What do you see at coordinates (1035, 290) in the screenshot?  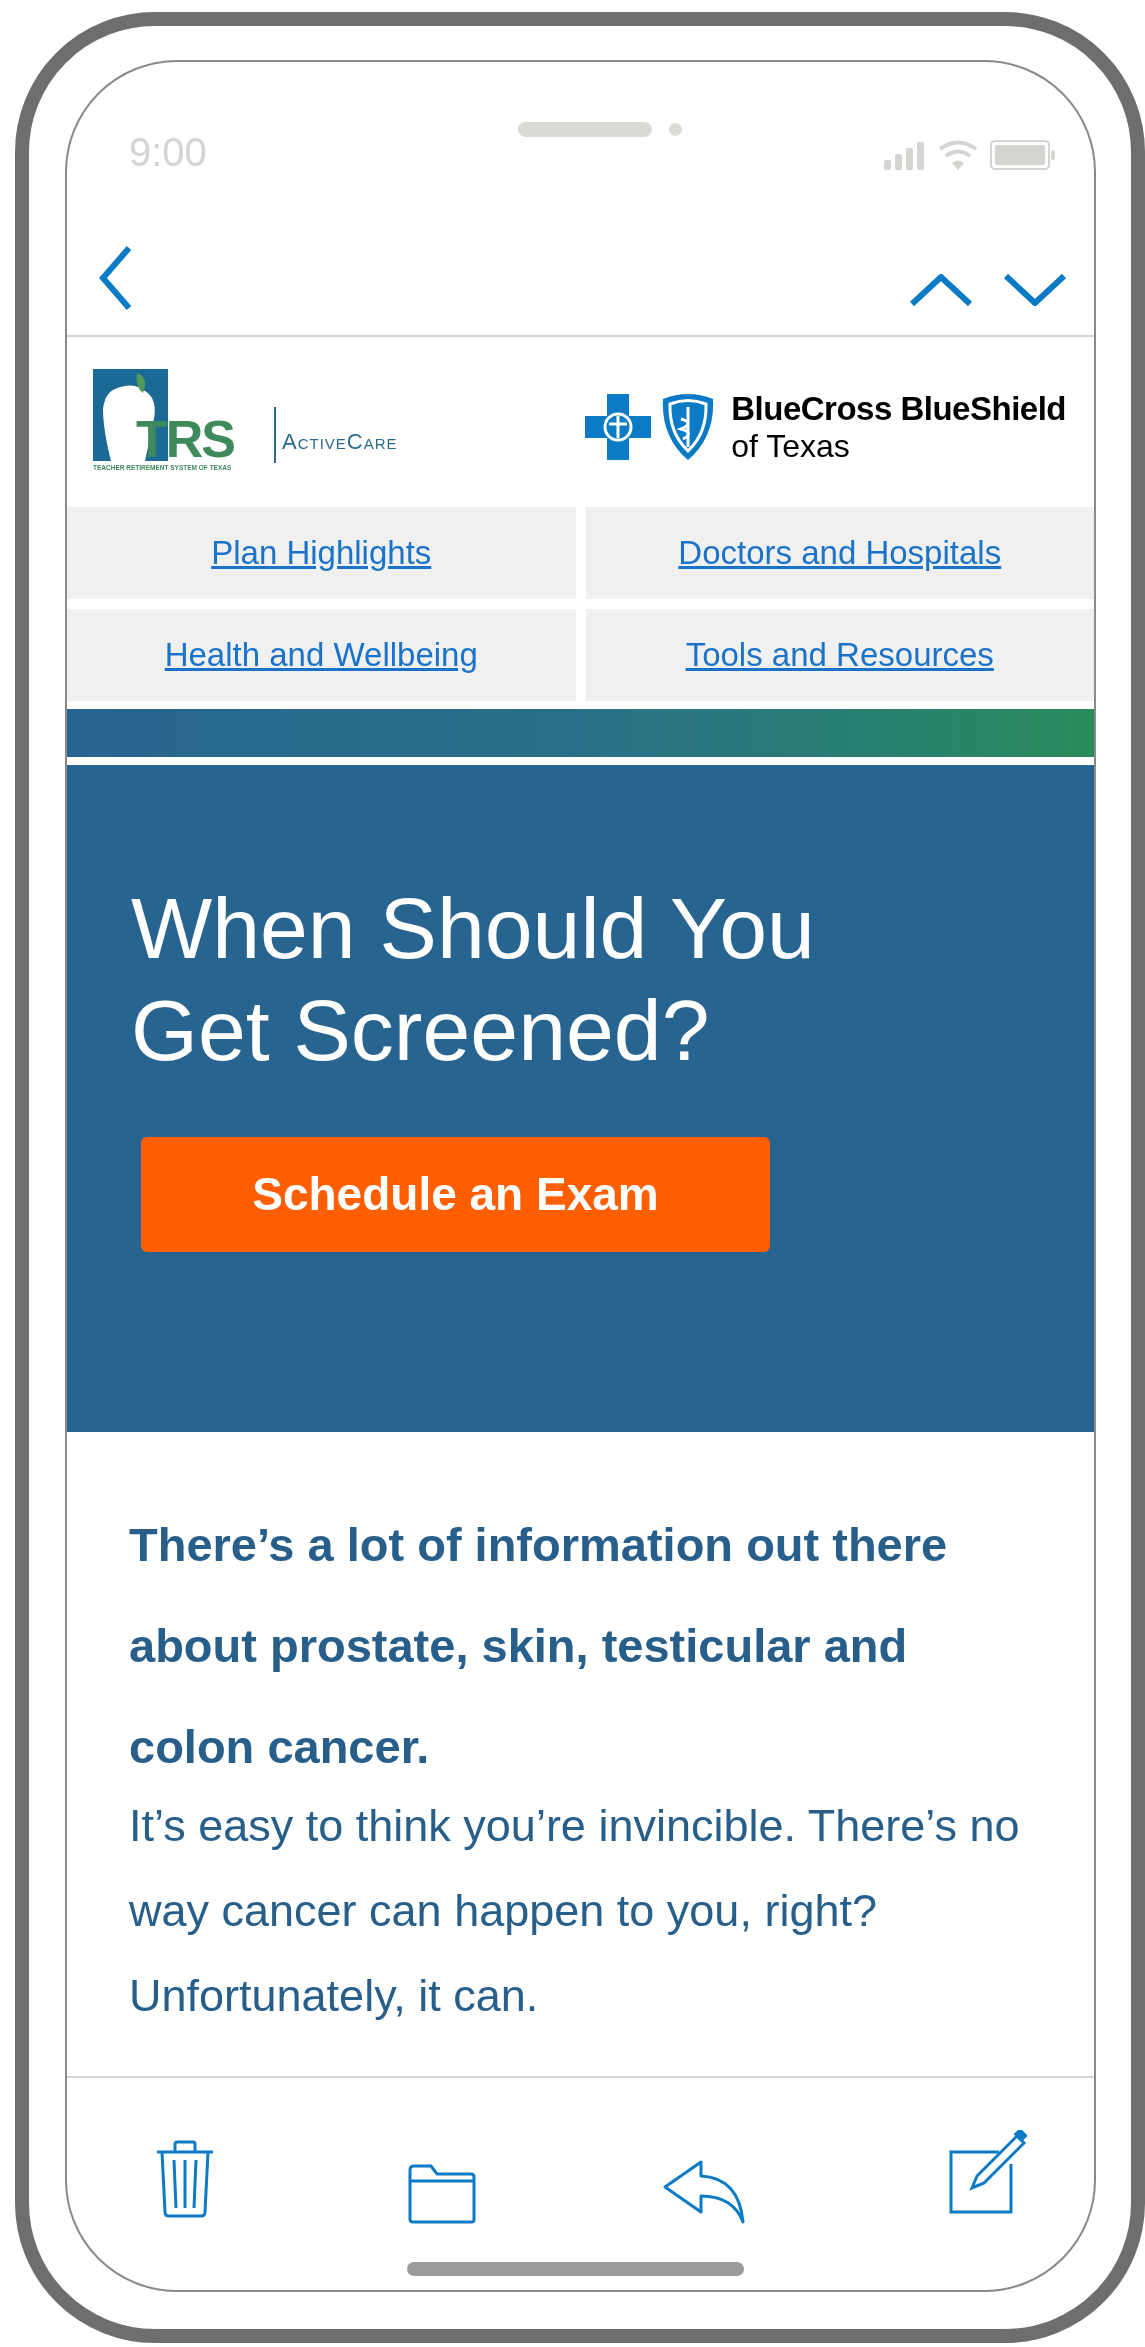 I see `next-message-icon` at bounding box center [1035, 290].